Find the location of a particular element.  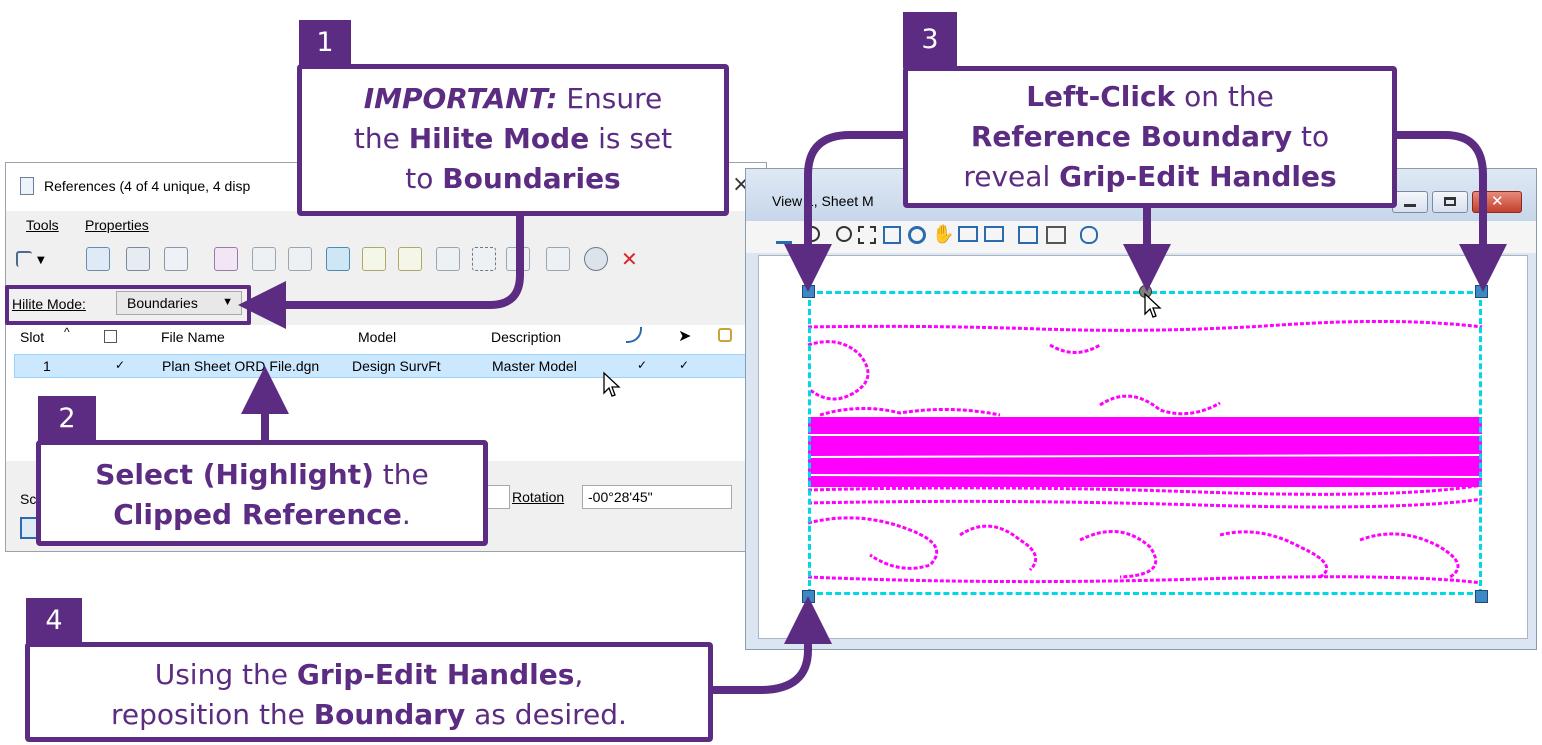

step-number-3: 3 is located at coordinates (930, 40).